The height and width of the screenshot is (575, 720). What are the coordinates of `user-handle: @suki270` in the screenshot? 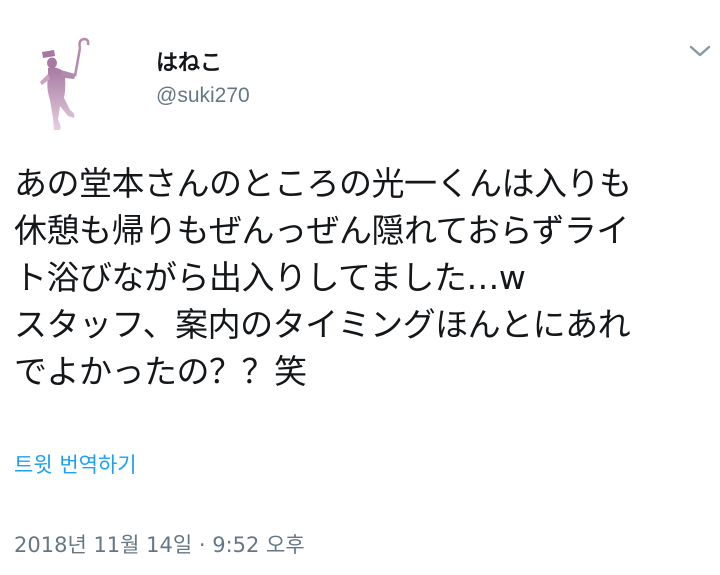 It's located at (203, 96).